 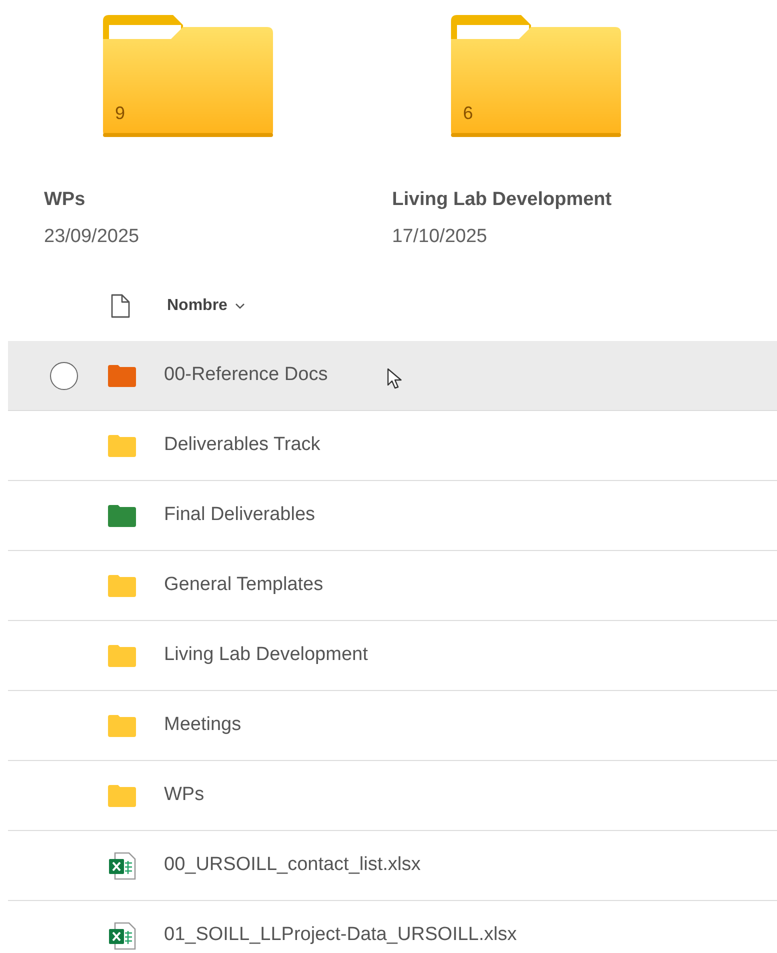 What do you see at coordinates (468, 113) in the screenshot?
I see `item-count: 6` at bounding box center [468, 113].